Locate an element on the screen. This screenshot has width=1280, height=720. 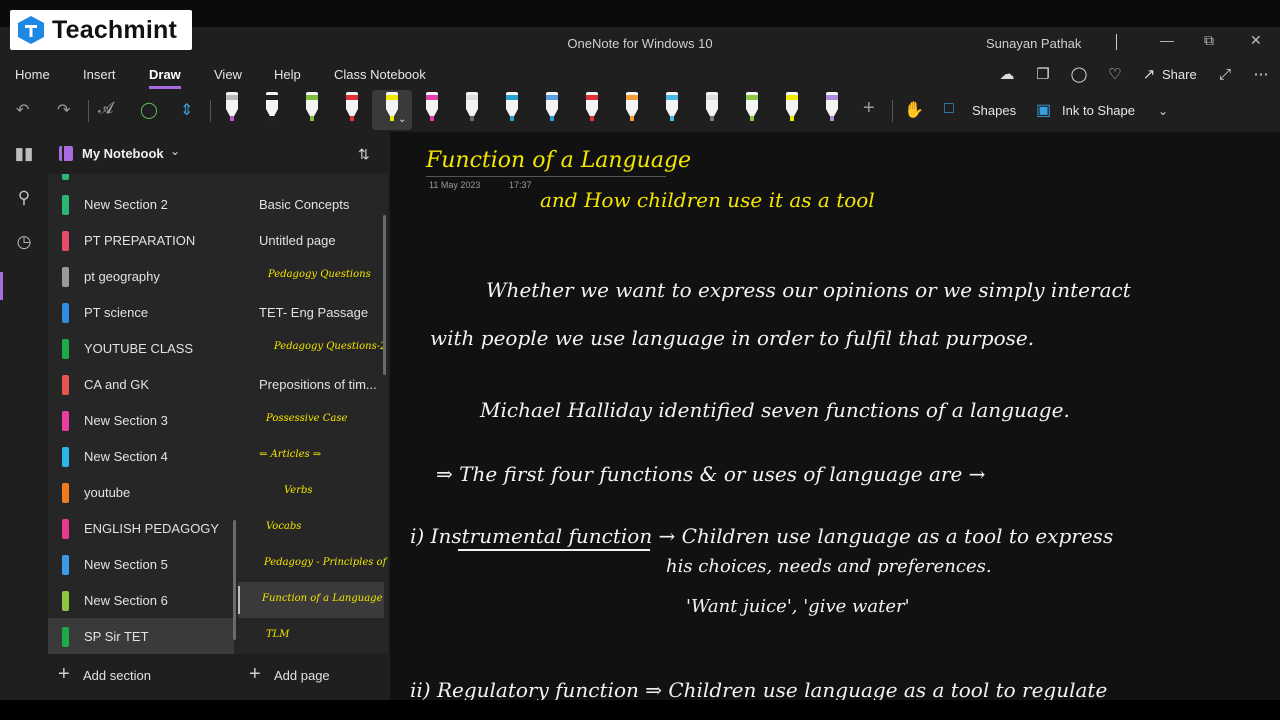
page-item: Basic Concepts is located at coordinates (311, 204).